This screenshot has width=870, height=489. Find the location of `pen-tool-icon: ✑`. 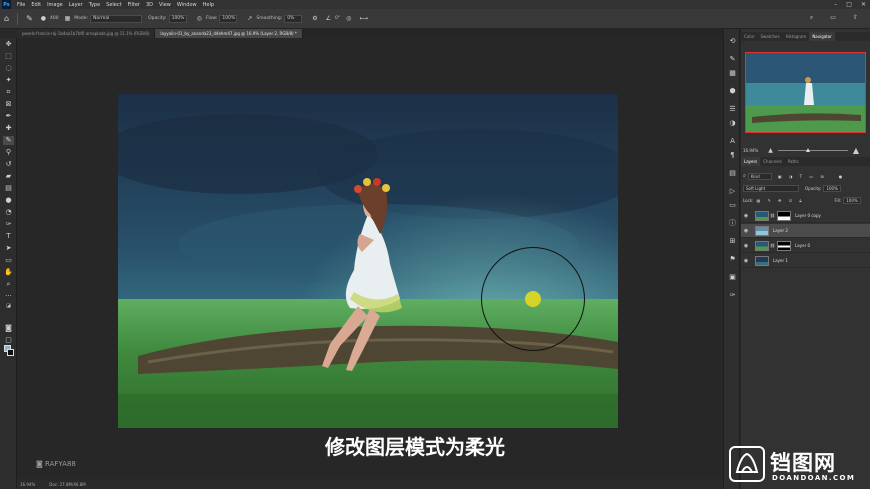

pen-tool-icon: ✑ is located at coordinates (8, 224).